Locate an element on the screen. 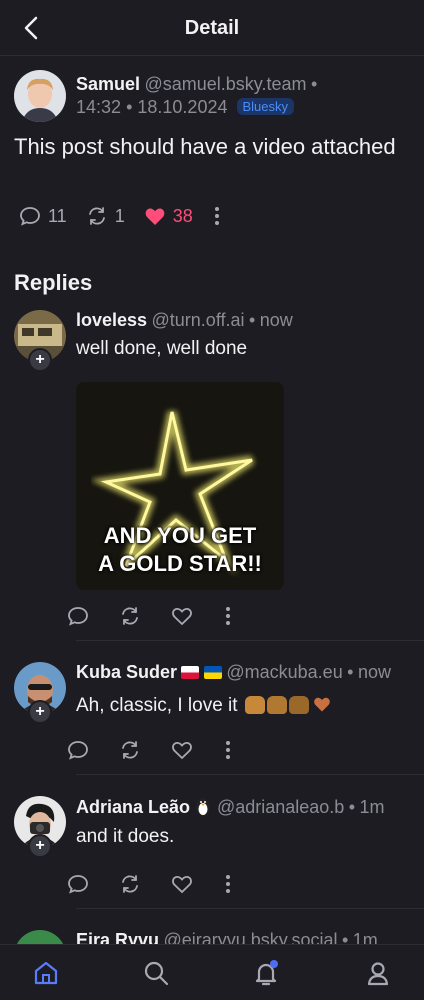 The height and width of the screenshot is (1000, 424). post-date: 18.10.2024 is located at coordinates (182, 107).